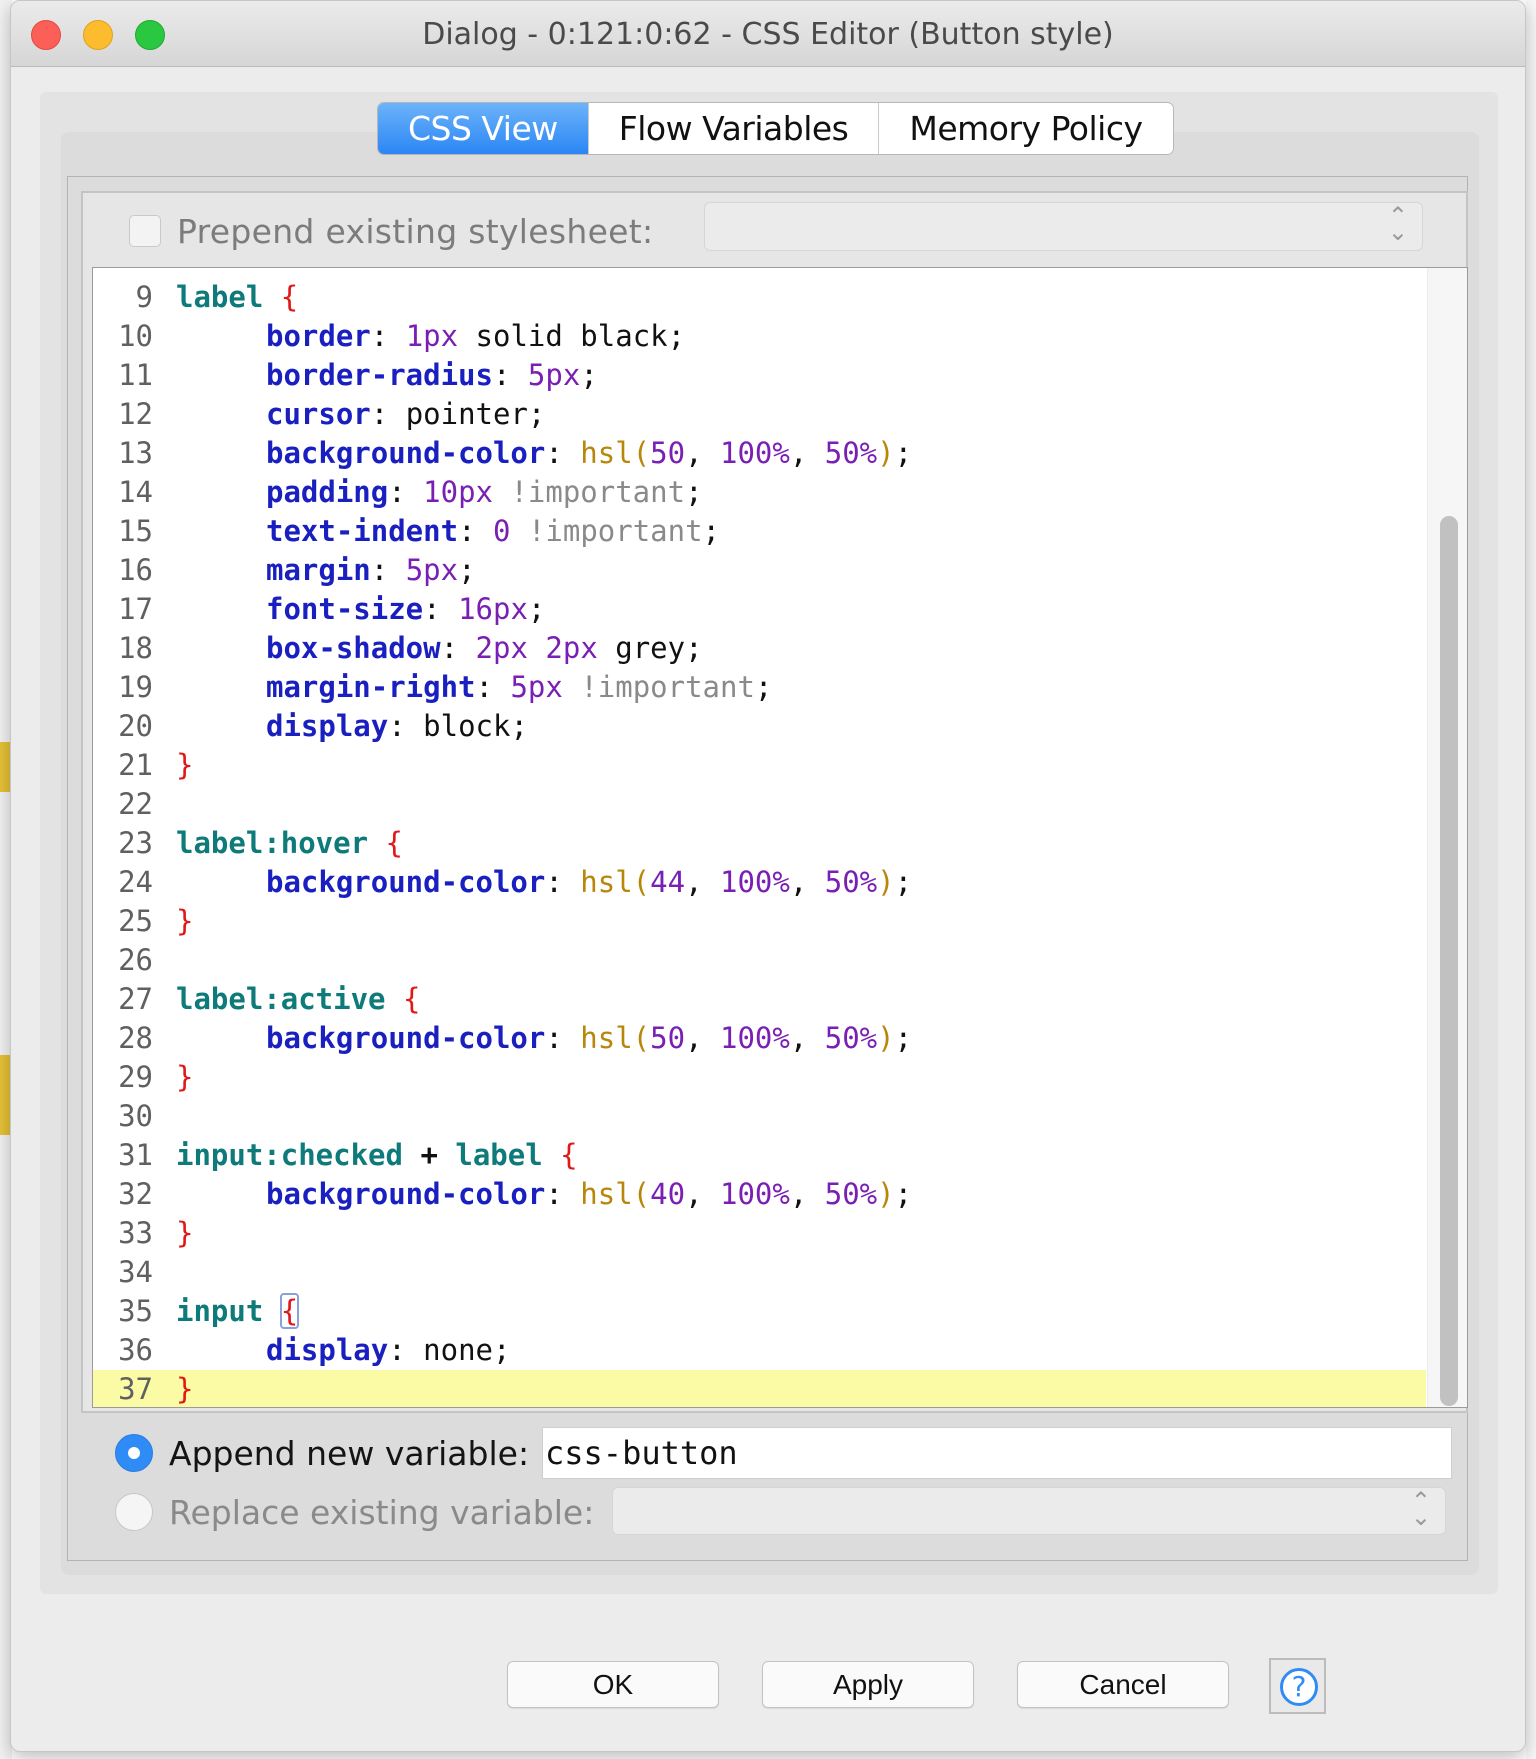 The height and width of the screenshot is (1759, 1536). I want to click on code-text: text-indent: 0 !important;, so click(493, 531).